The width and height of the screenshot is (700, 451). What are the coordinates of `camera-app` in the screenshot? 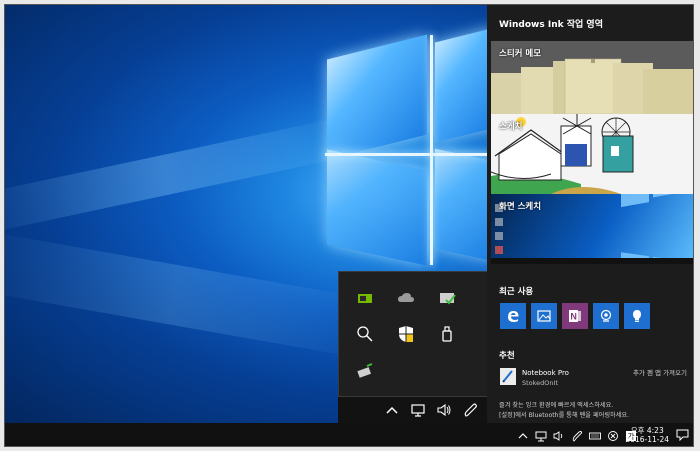 It's located at (606, 316).